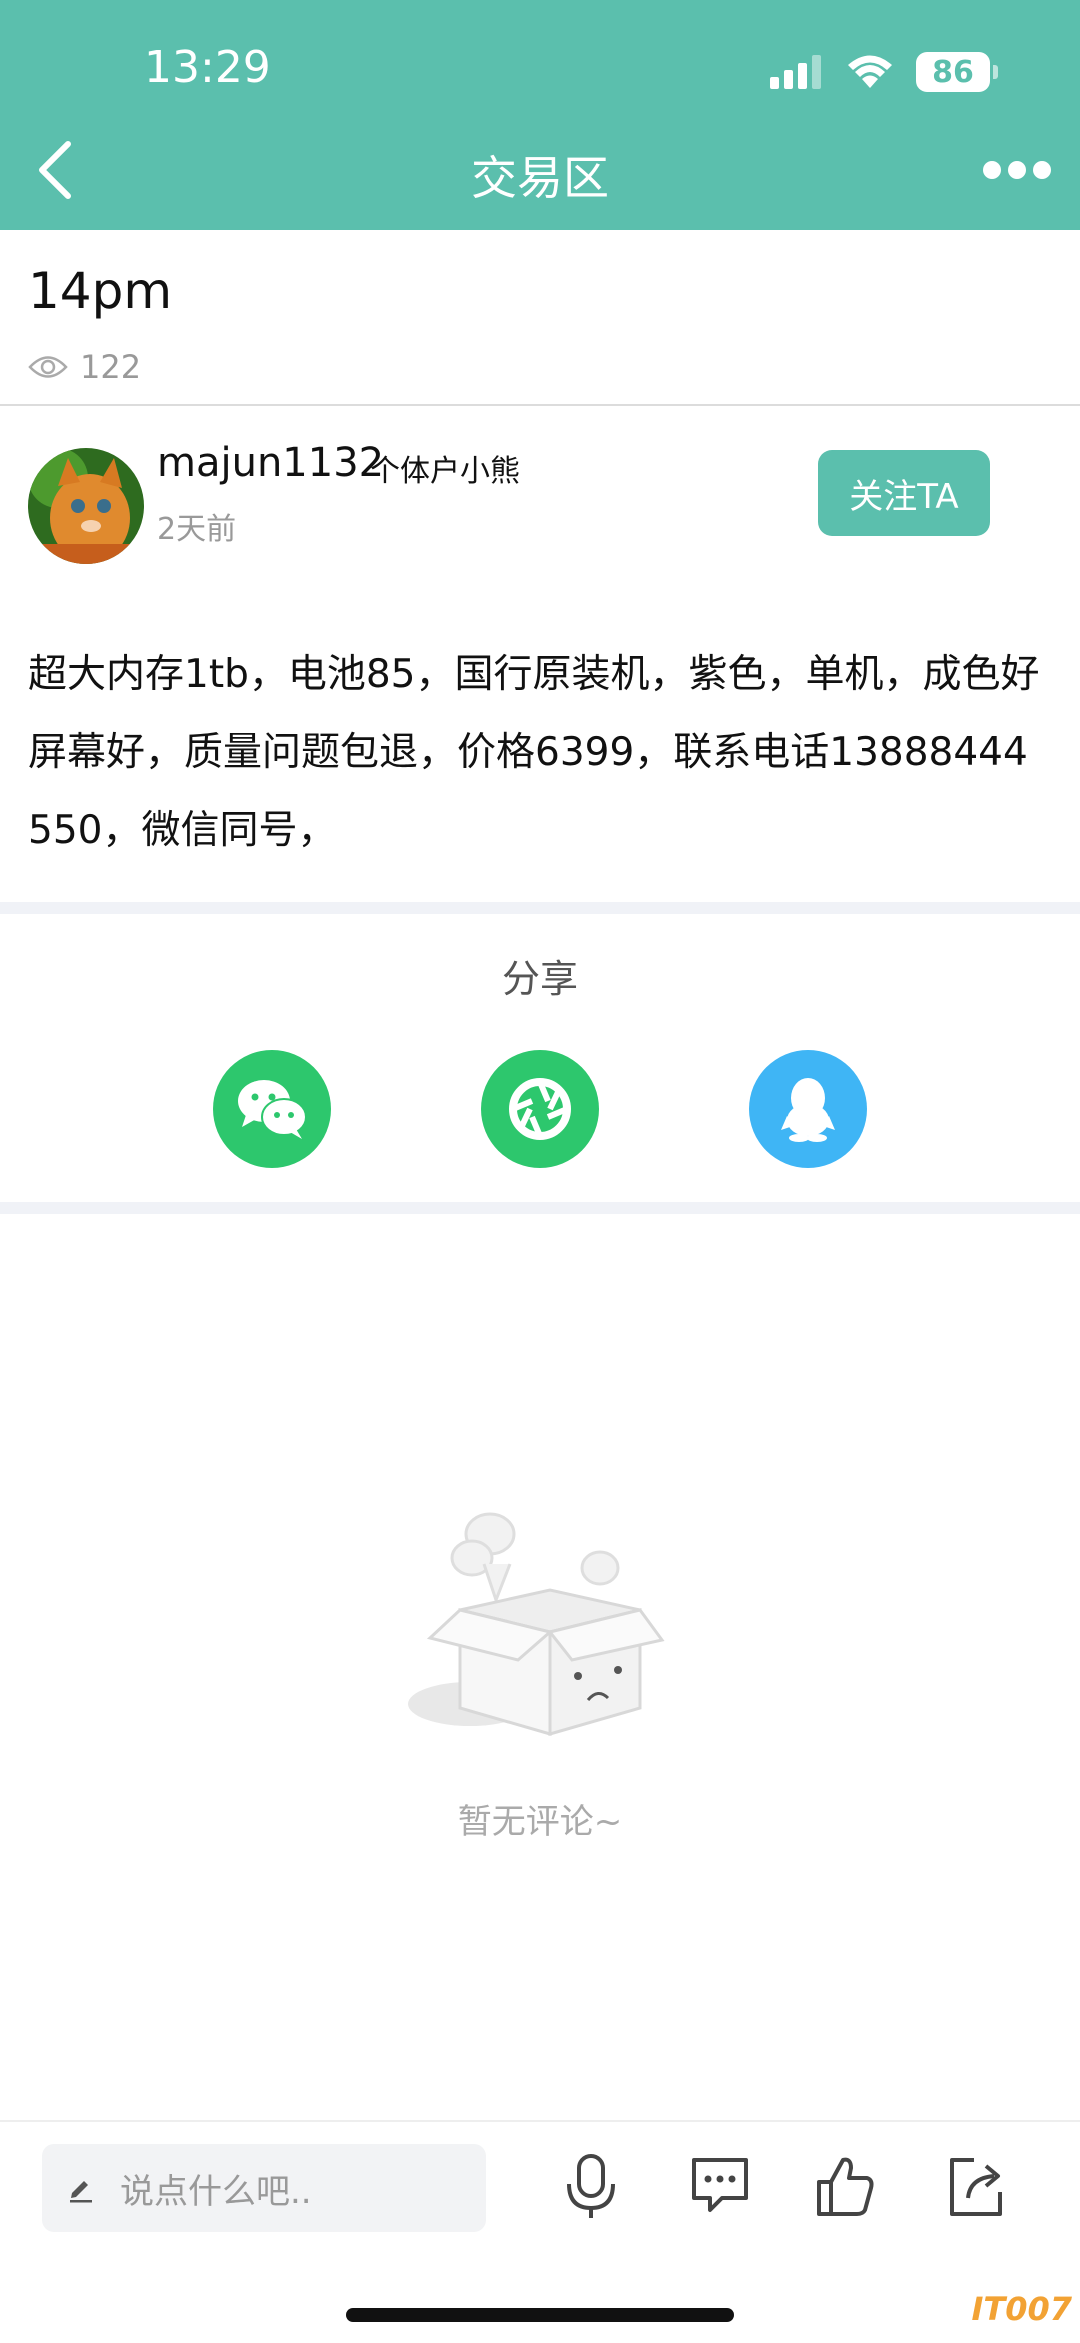 The width and height of the screenshot is (1080, 2343). Describe the element at coordinates (540, 1822) in the screenshot. I see `empty-comments-text: 暂无评论~` at that location.